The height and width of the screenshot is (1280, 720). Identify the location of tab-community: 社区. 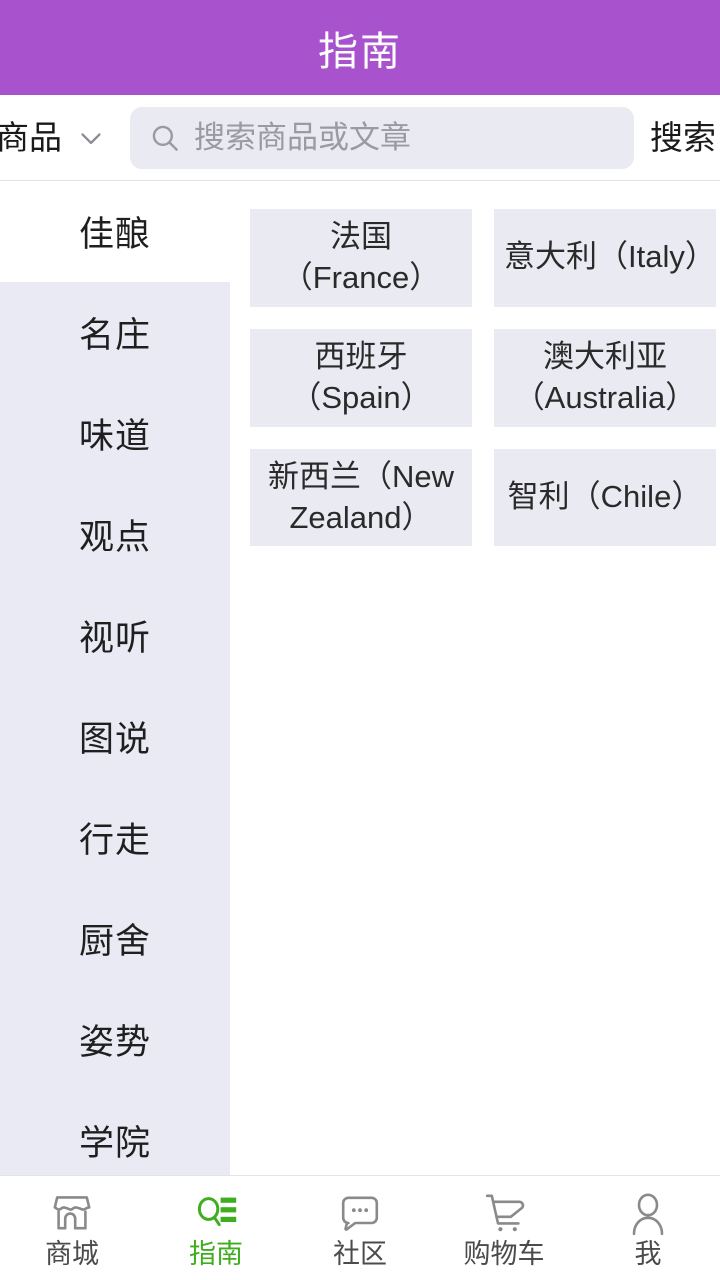
(360, 1228).